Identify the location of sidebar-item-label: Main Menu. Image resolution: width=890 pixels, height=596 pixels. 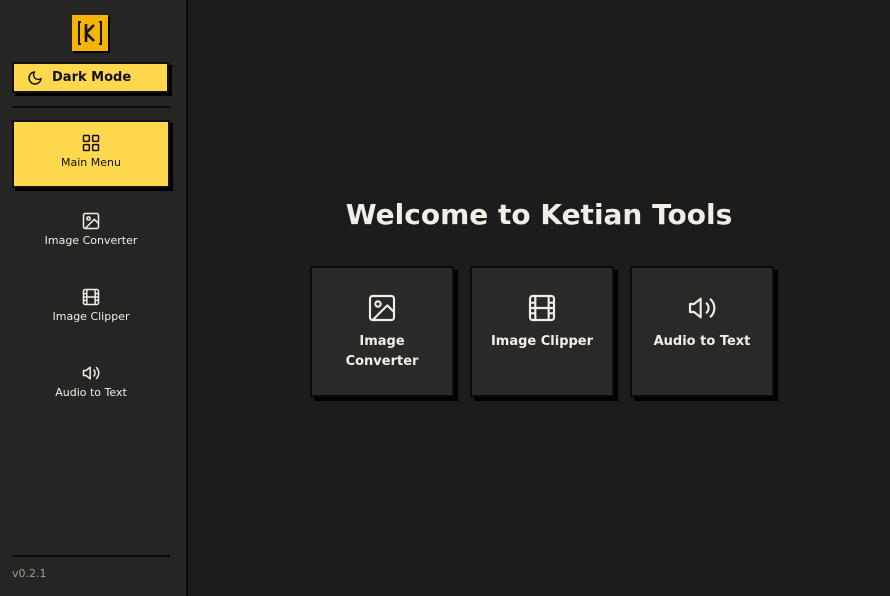
(91, 162).